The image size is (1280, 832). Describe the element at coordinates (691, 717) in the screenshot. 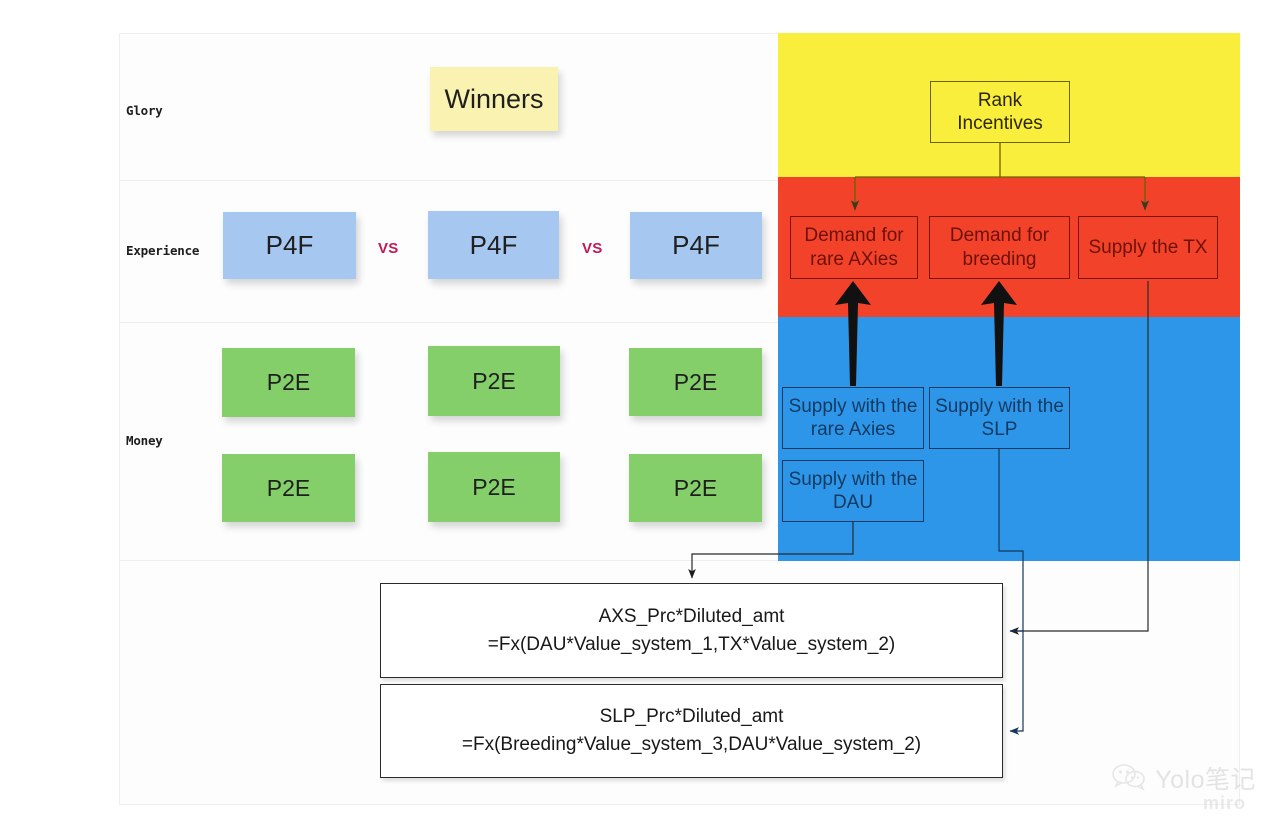

I see `formula-line-1: SLP_Prc*Diluted_amt` at that location.